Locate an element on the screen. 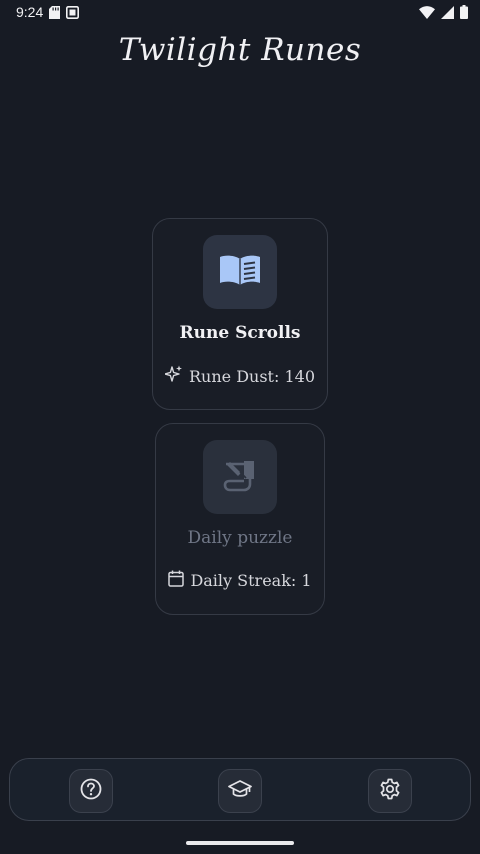  scroll-quill-icon is located at coordinates (240, 477).